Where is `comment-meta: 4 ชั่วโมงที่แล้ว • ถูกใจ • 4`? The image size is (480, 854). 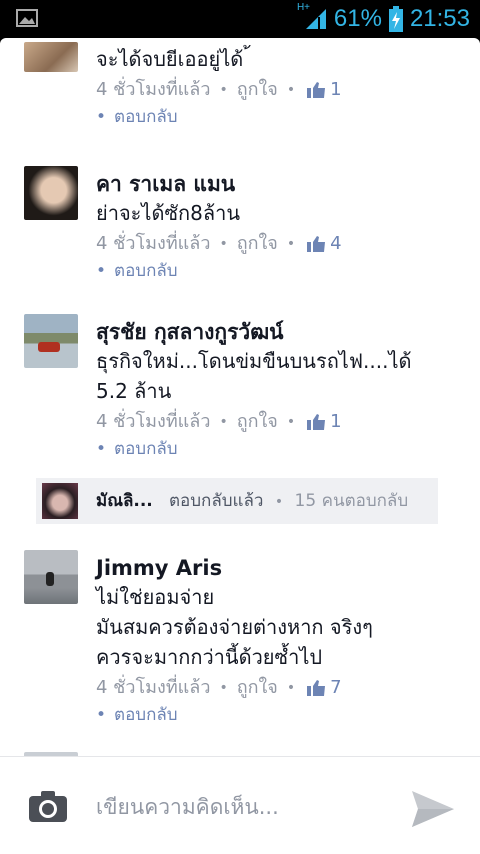
comment-meta: 4 ชั่วโมงที่แล้ว • ถูกใจ • 4 is located at coordinates (278, 244).